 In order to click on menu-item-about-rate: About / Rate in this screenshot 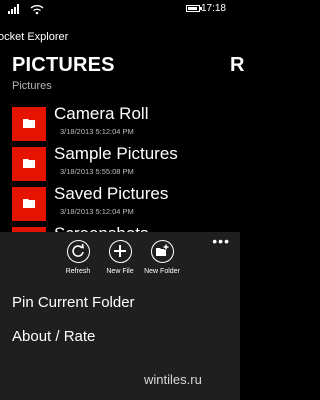, I will do `click(53, 336)`.